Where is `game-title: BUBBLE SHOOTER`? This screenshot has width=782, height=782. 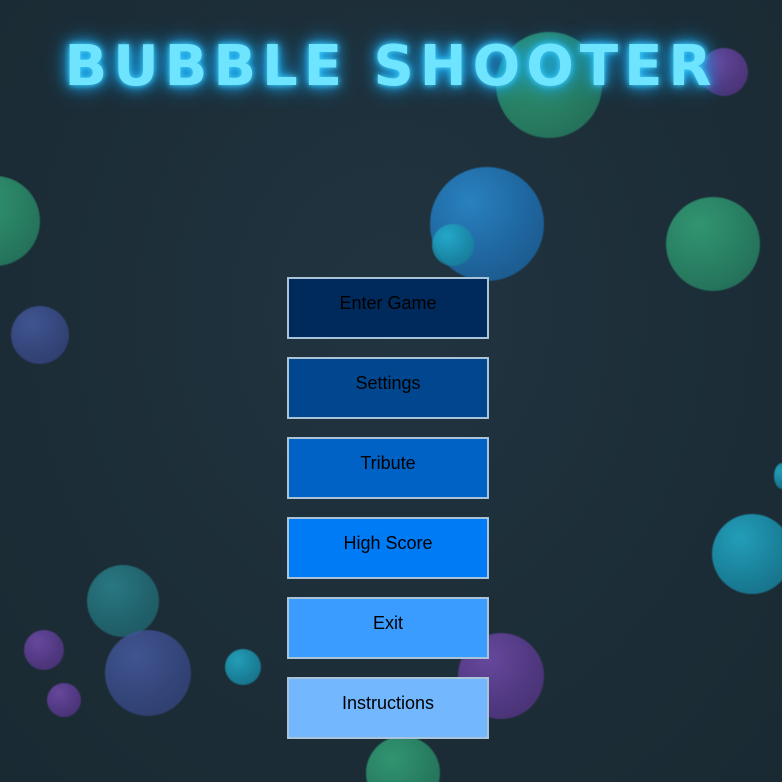 game-title: BUBBLE SHOOTER is located at coordinates (391, 66).